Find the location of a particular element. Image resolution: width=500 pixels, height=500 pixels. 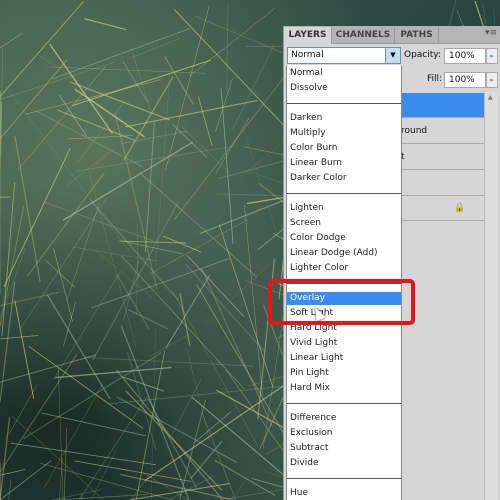

blend-option-screen: Screen is located at coordinates (344, 223).